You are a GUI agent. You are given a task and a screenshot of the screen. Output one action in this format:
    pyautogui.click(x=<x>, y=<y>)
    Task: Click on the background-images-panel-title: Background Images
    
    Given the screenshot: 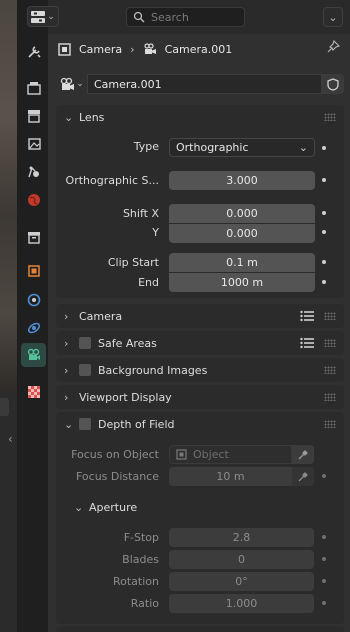 What is the action you would take?
    pyautogui.click(x=153, y=370)
    